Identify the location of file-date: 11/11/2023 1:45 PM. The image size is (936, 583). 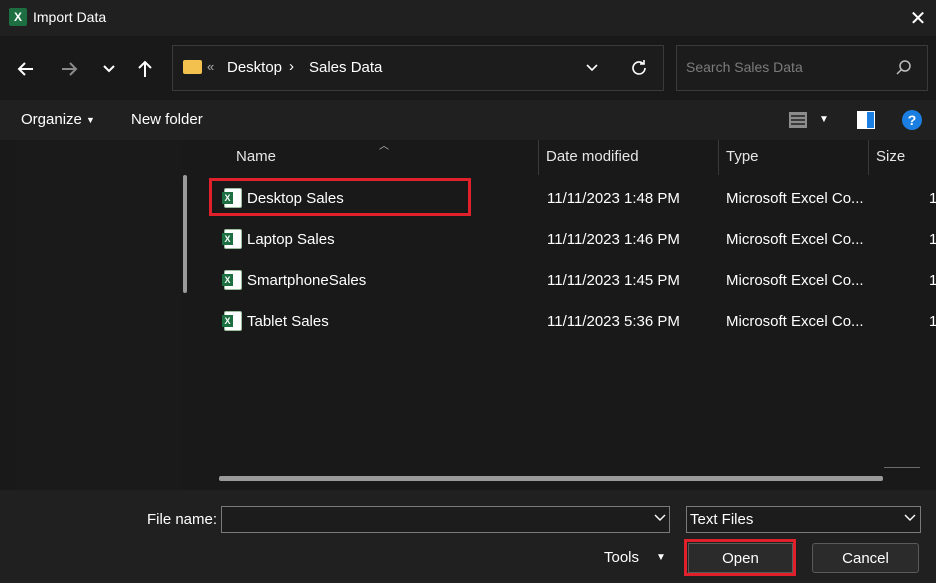
(613, 280).